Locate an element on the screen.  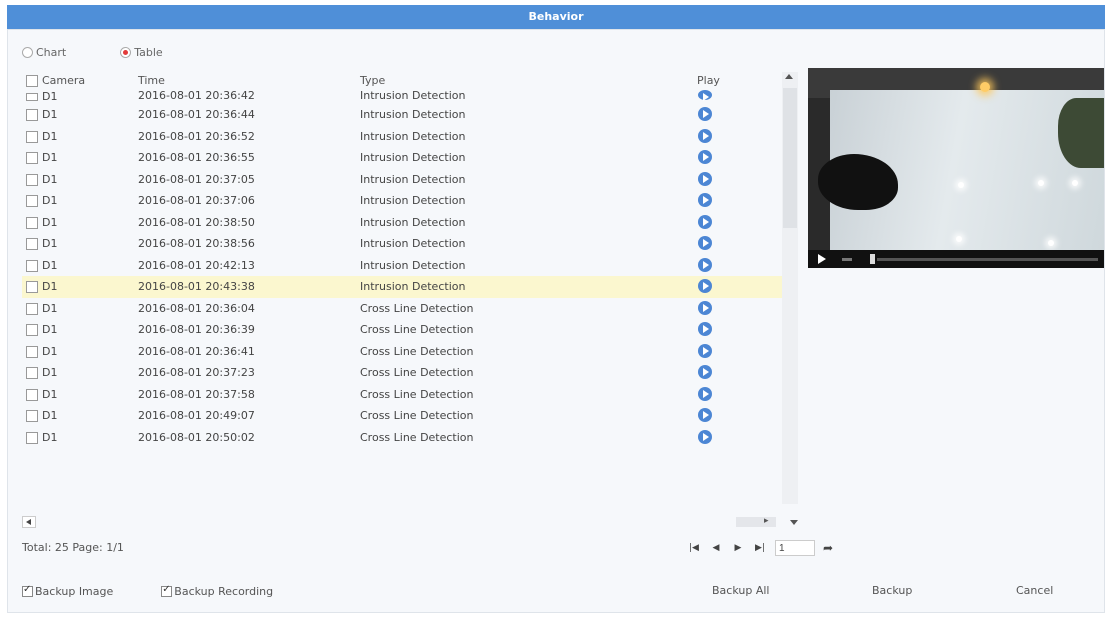
next-page-icon: ▶ is located at coordinates (738, 548).